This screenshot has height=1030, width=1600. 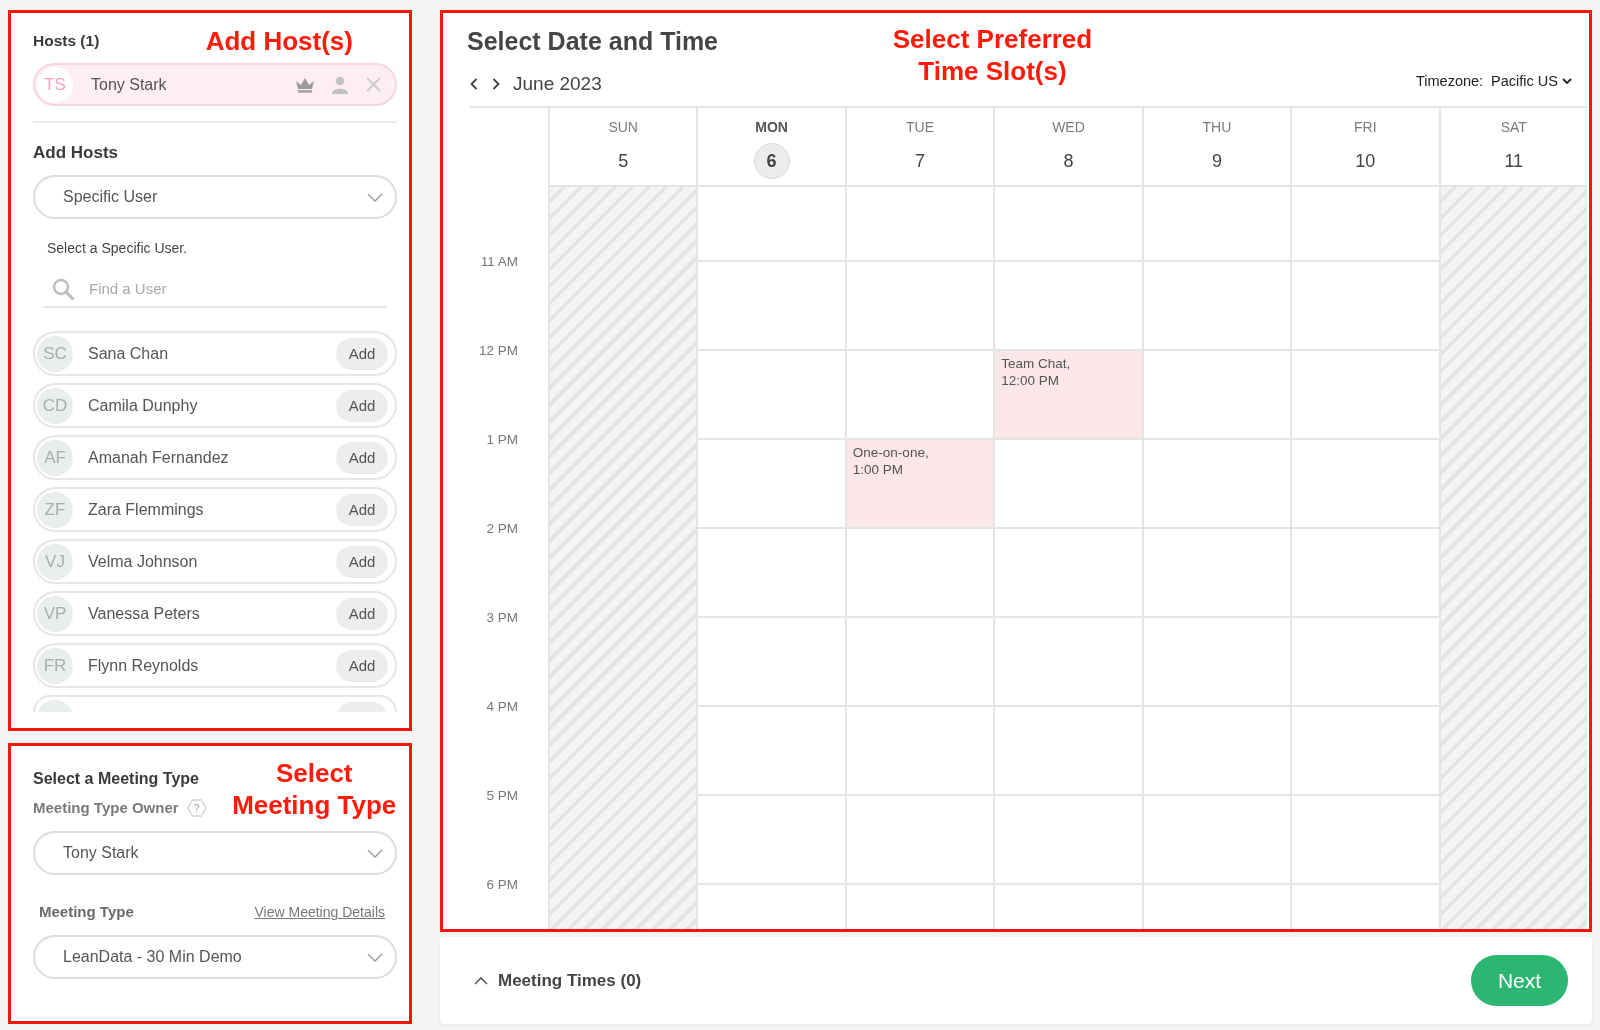 What do you see at coordinates (1531, 81) in the screenshot?
I see `timezone-select: Pacific US` at bounding box center [1531, 81].